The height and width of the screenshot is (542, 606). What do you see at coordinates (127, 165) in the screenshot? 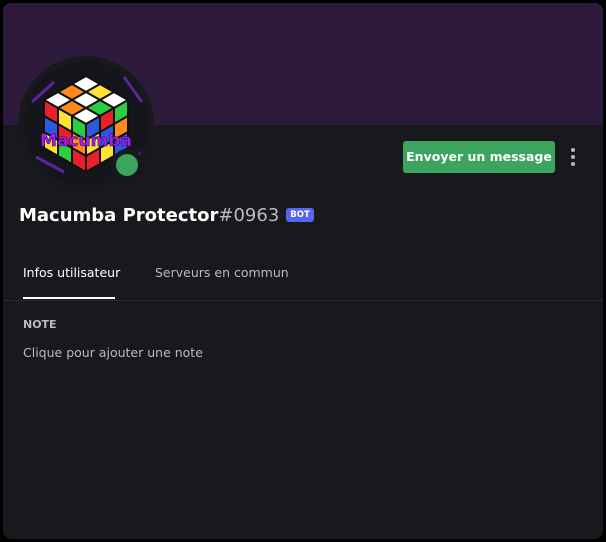
I see `online-status-icon` at bounding box center [127, 165].